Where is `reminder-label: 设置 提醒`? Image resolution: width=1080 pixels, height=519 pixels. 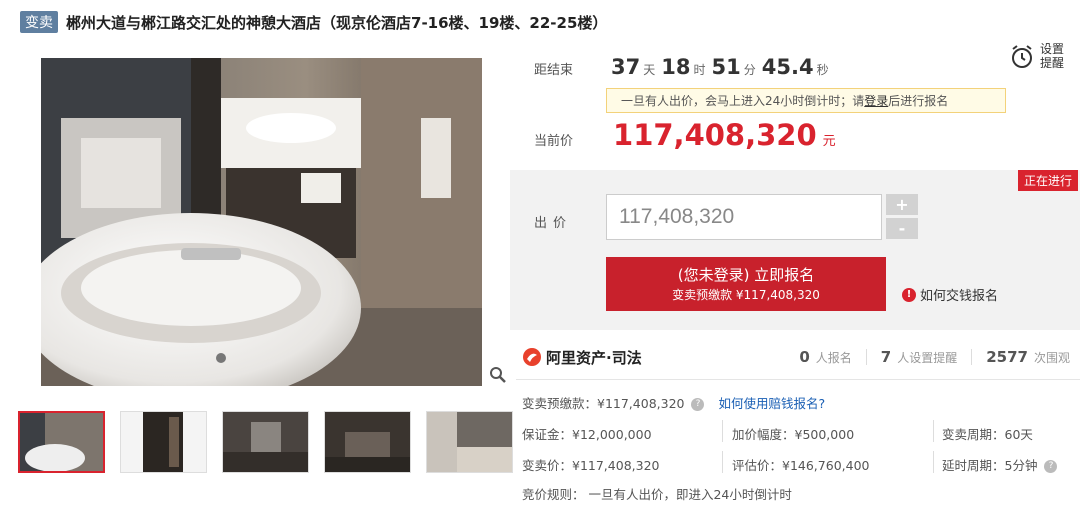
reminder-label: 设置 提醒 is located at coordinates (1054, 56).